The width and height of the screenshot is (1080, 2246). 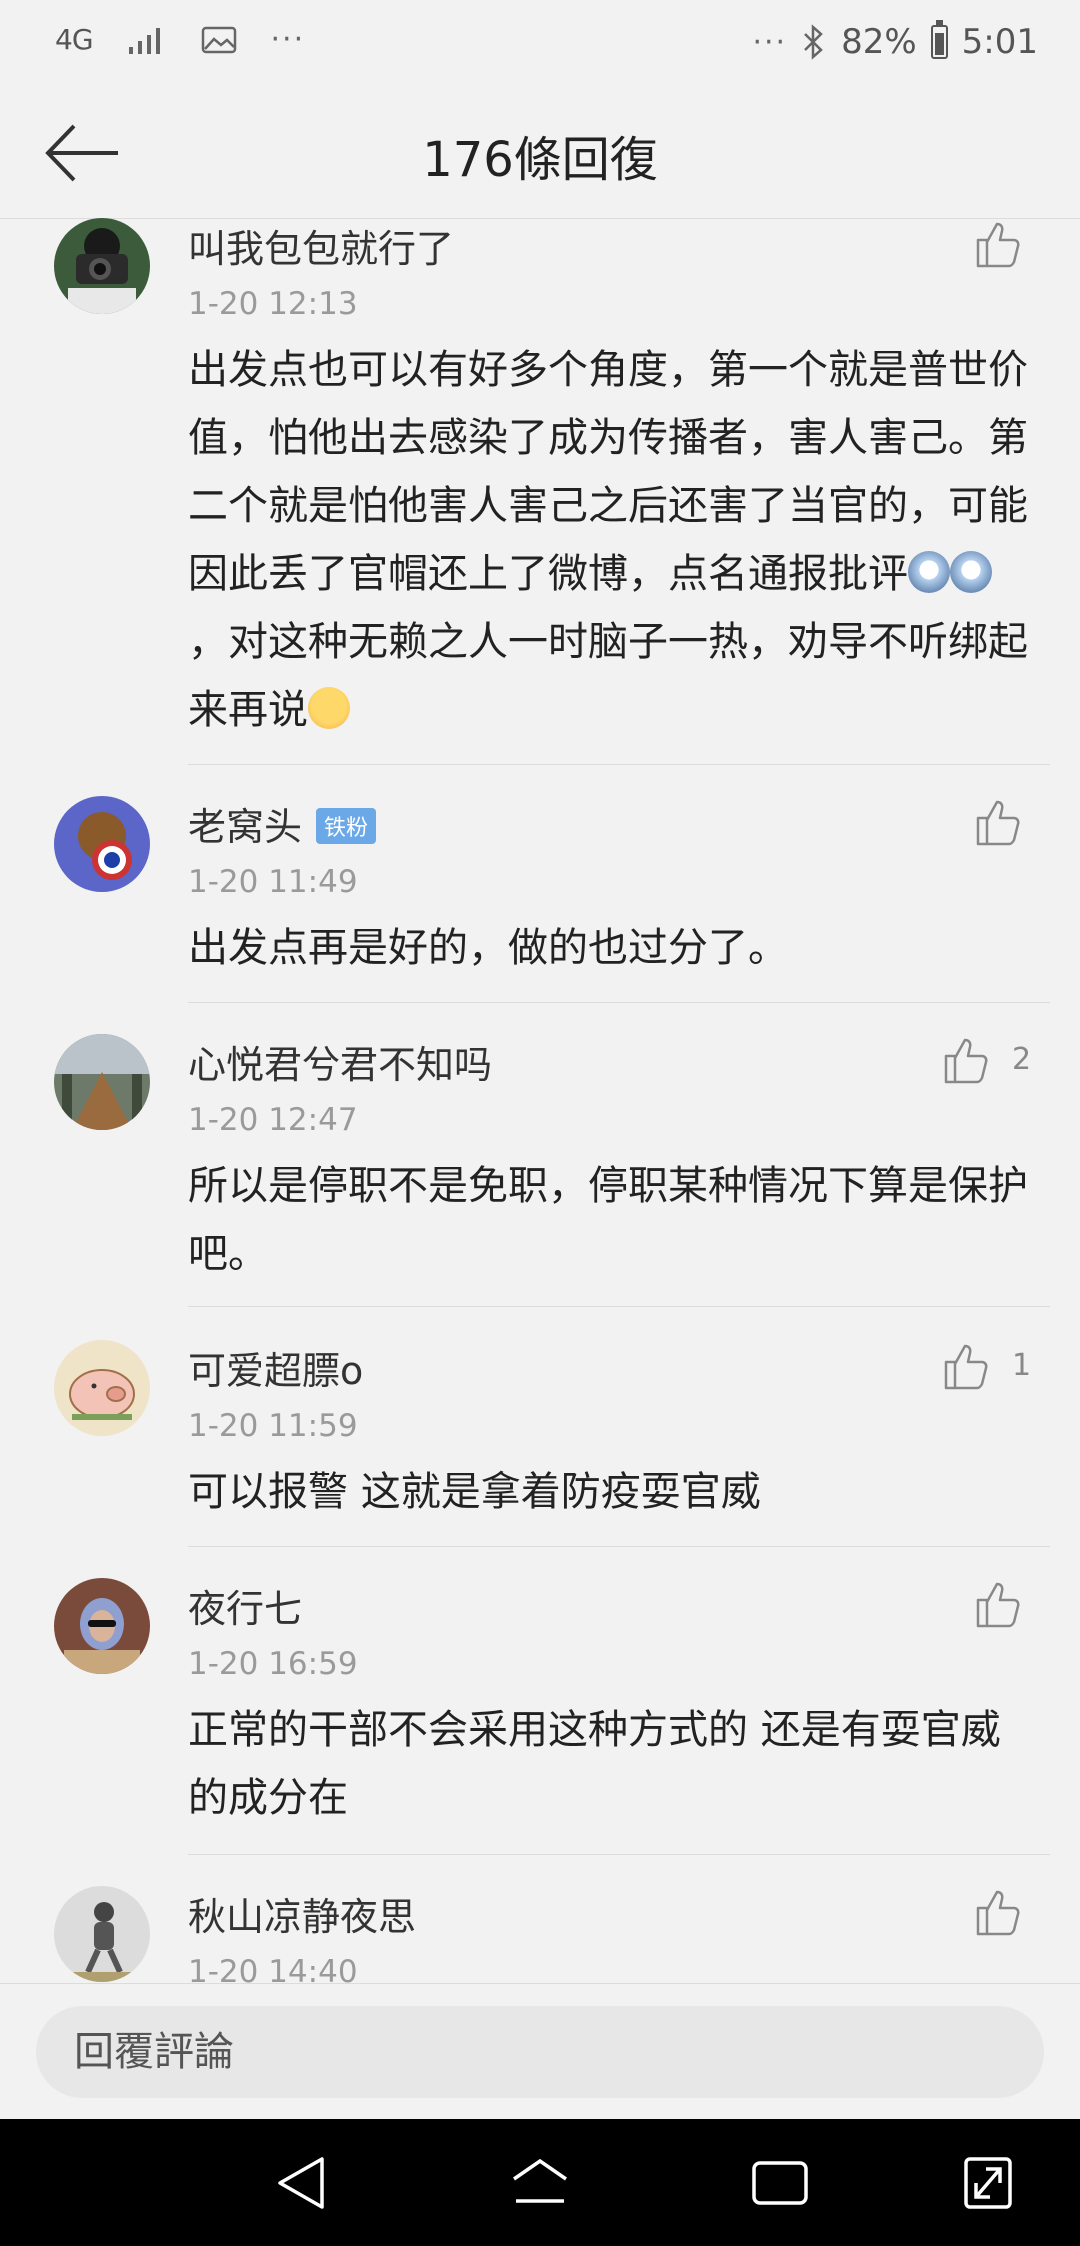 What do you see at coordinates (273, 882) in the screenshot?
I see `comment-time: 1-20 11:49` at bounding box center [273, 882].